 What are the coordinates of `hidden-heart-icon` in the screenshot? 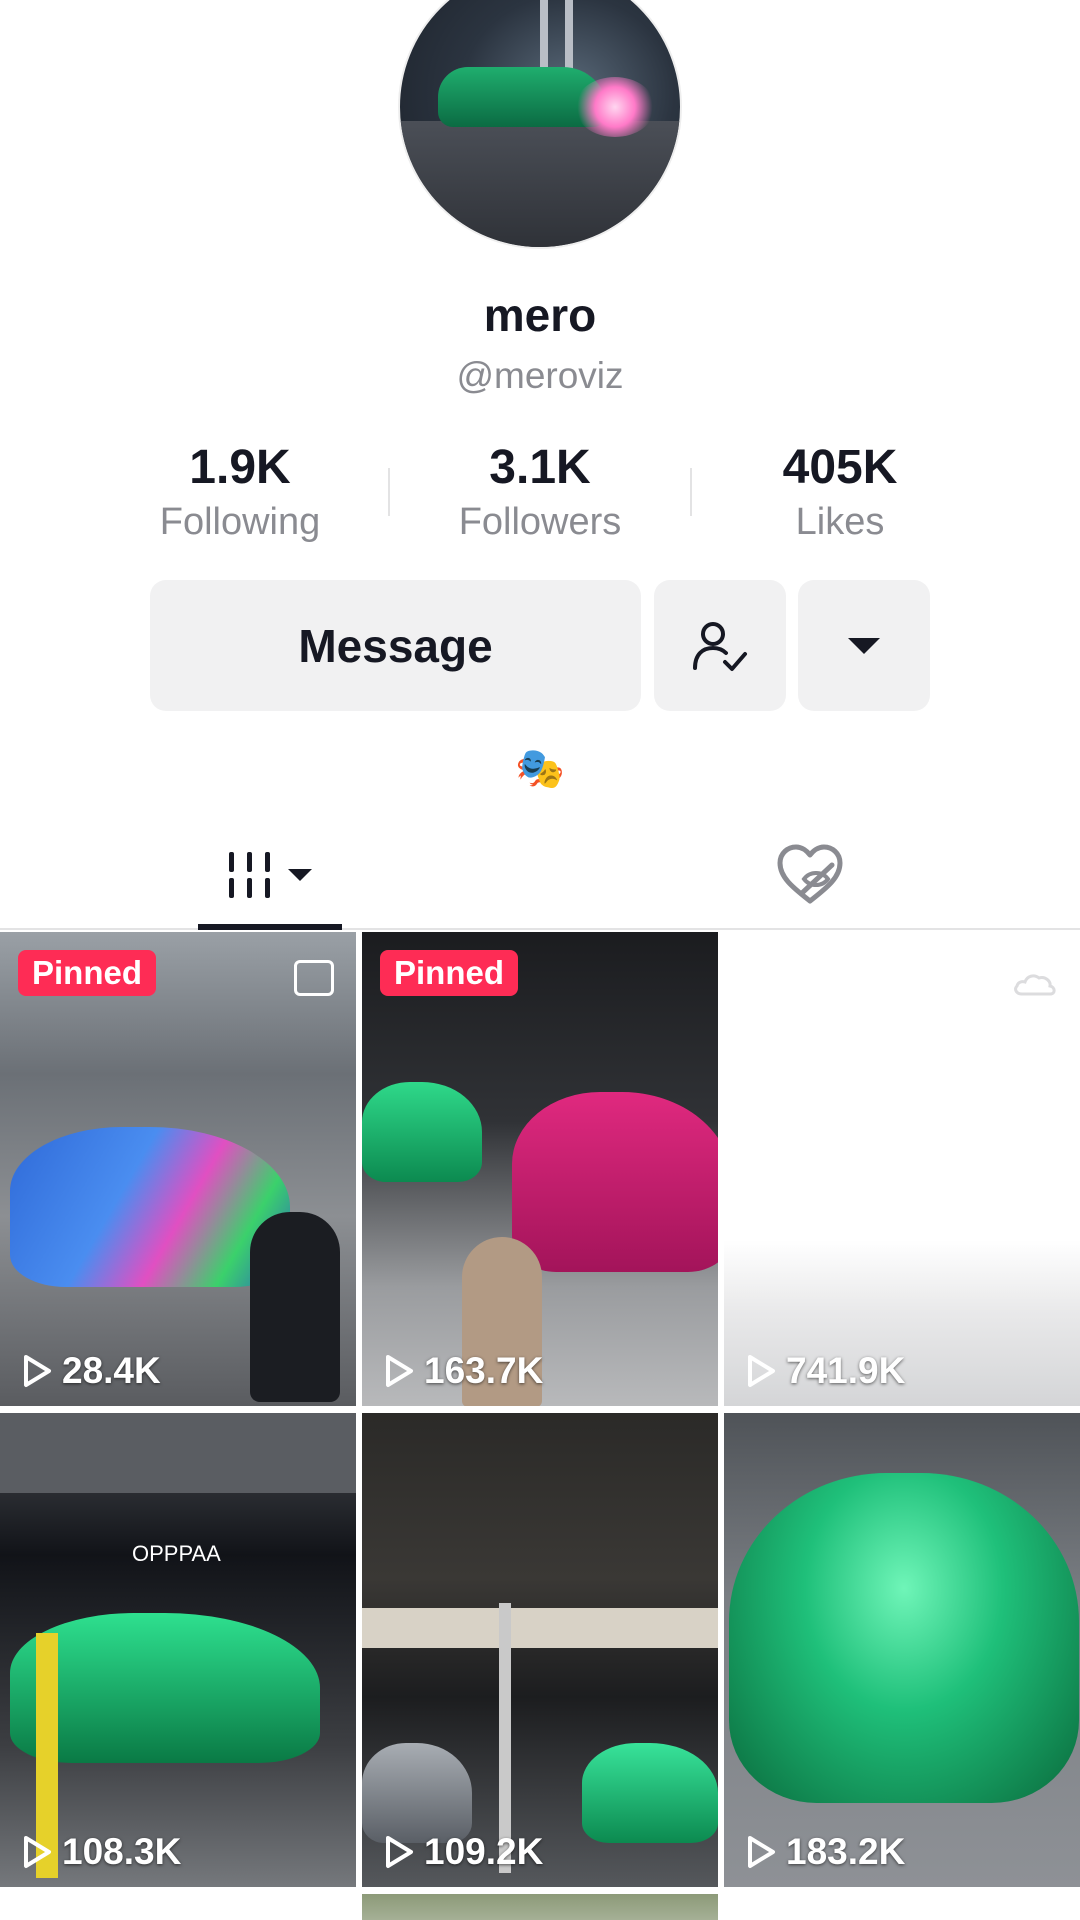 It's located at (810, 874).